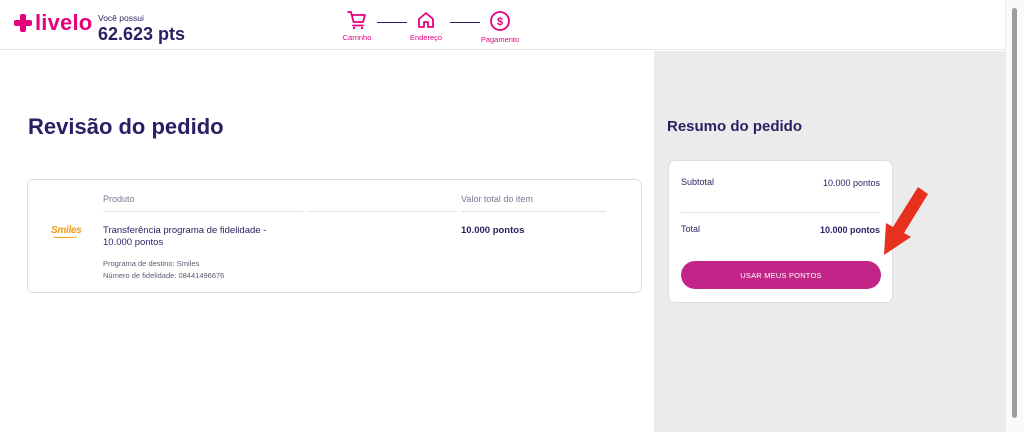  I want to click on summary-title: Resumo do pedido, so click(734, 126).